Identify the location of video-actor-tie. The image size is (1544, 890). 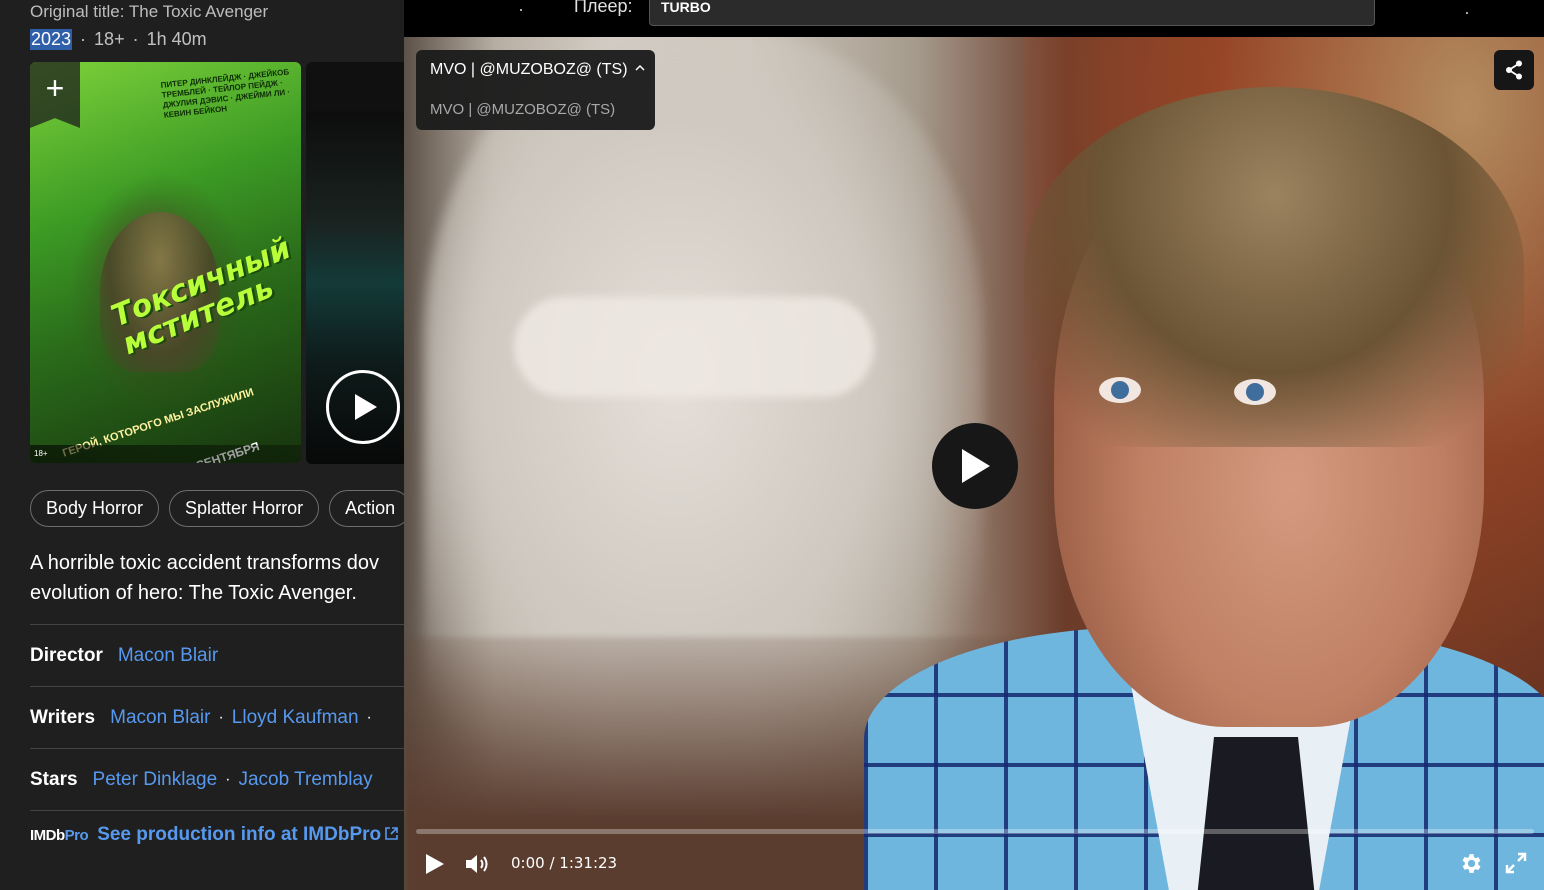
(1256, 813).